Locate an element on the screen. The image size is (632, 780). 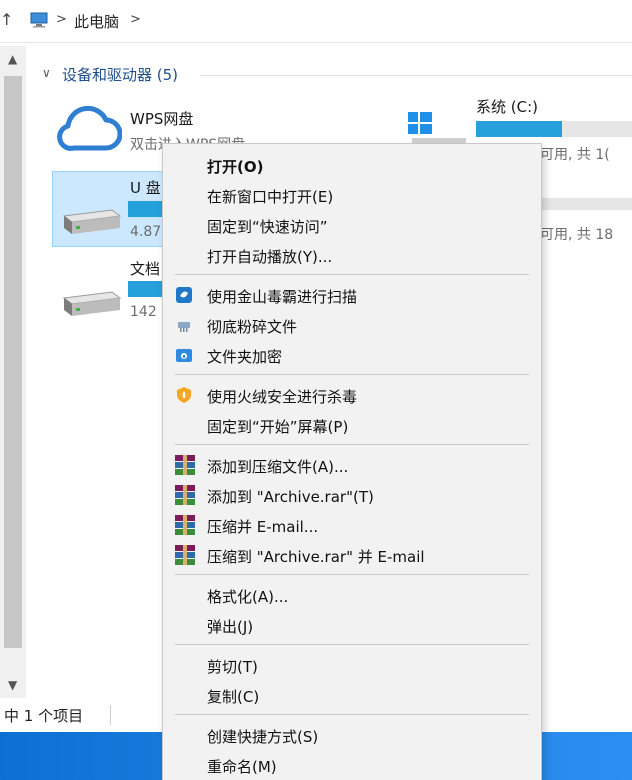
drive-free-space: 可用, 共 18 is located at coordinates (577, 235).